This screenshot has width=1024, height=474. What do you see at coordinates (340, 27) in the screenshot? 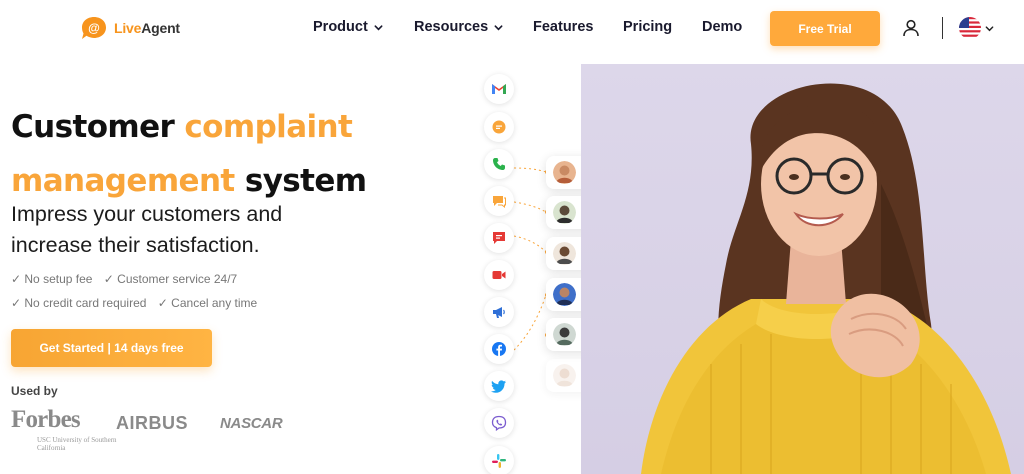
I see `nav-product-label: Product` at bounding box center [340, 27].